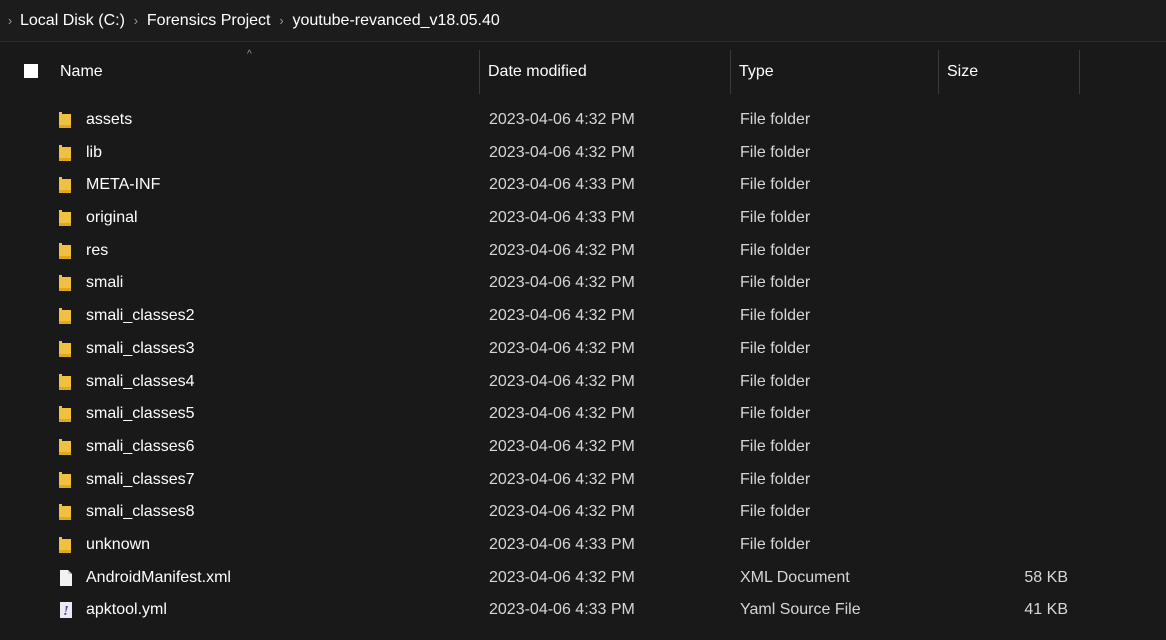  I want to click on file-name: smali_classes5, so click(140, 414).